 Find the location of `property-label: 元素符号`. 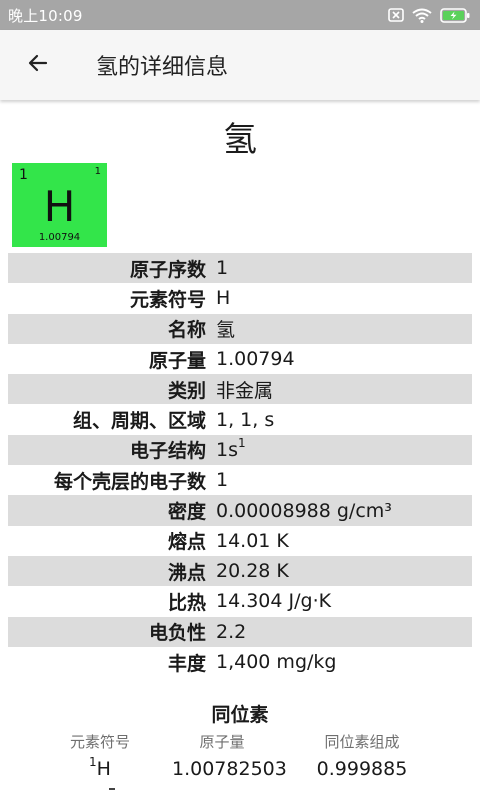

property-label: 元素符号 is located at coordinates (167, 299).